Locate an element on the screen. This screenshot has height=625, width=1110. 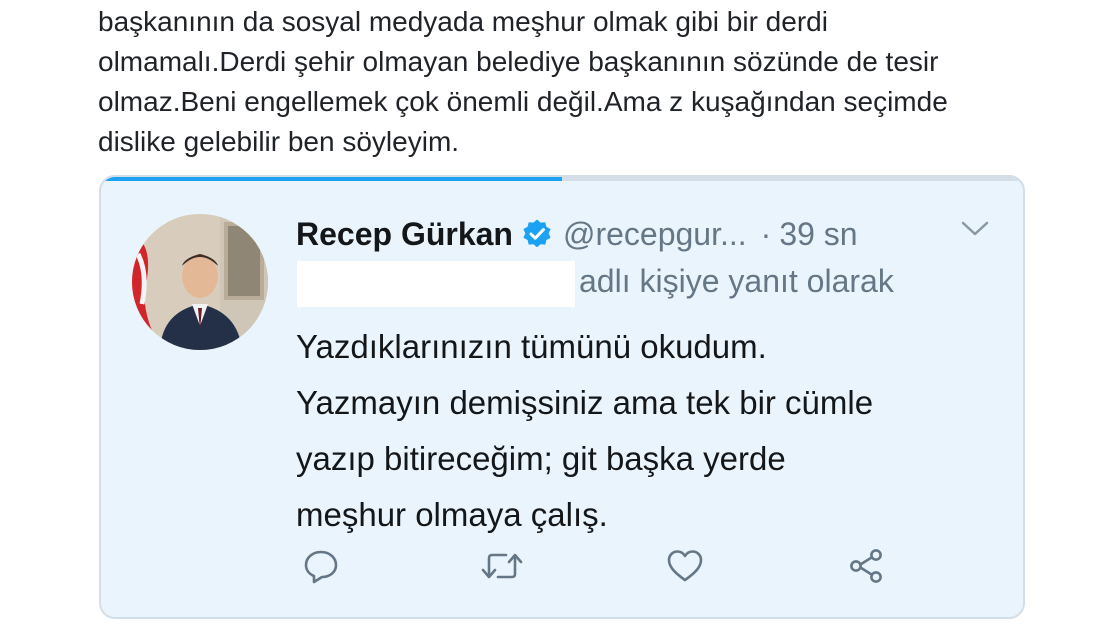
reply-button is located at coordinates (321, 566).